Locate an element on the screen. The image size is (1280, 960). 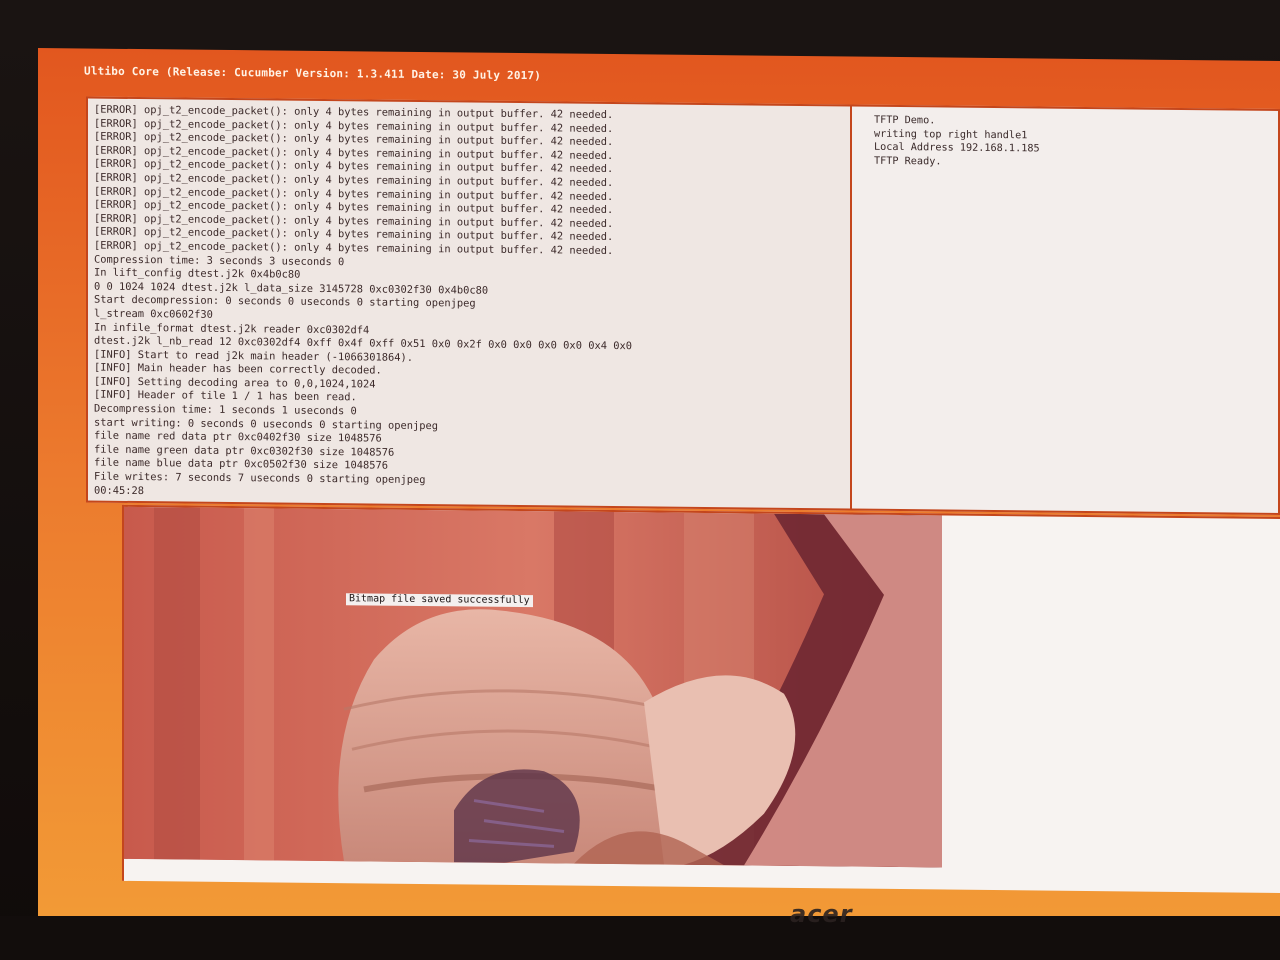
tftp-line: TFTP Ready. is located at coordinates (908, 161).